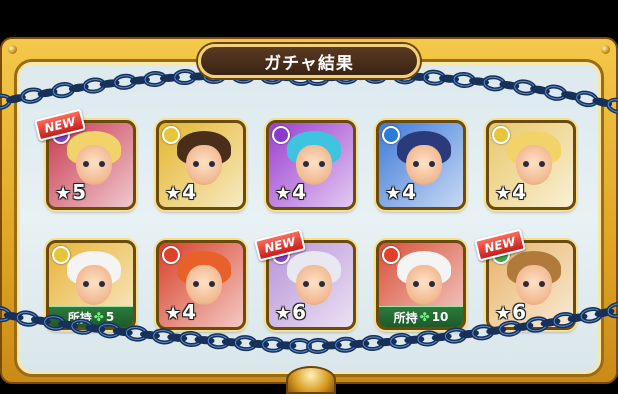 The width and height of the screenshot is (618, 394). Describe the element at coordinates (309, 63) in the screenshot. I see `title-text: ガチャ結果` at that location.